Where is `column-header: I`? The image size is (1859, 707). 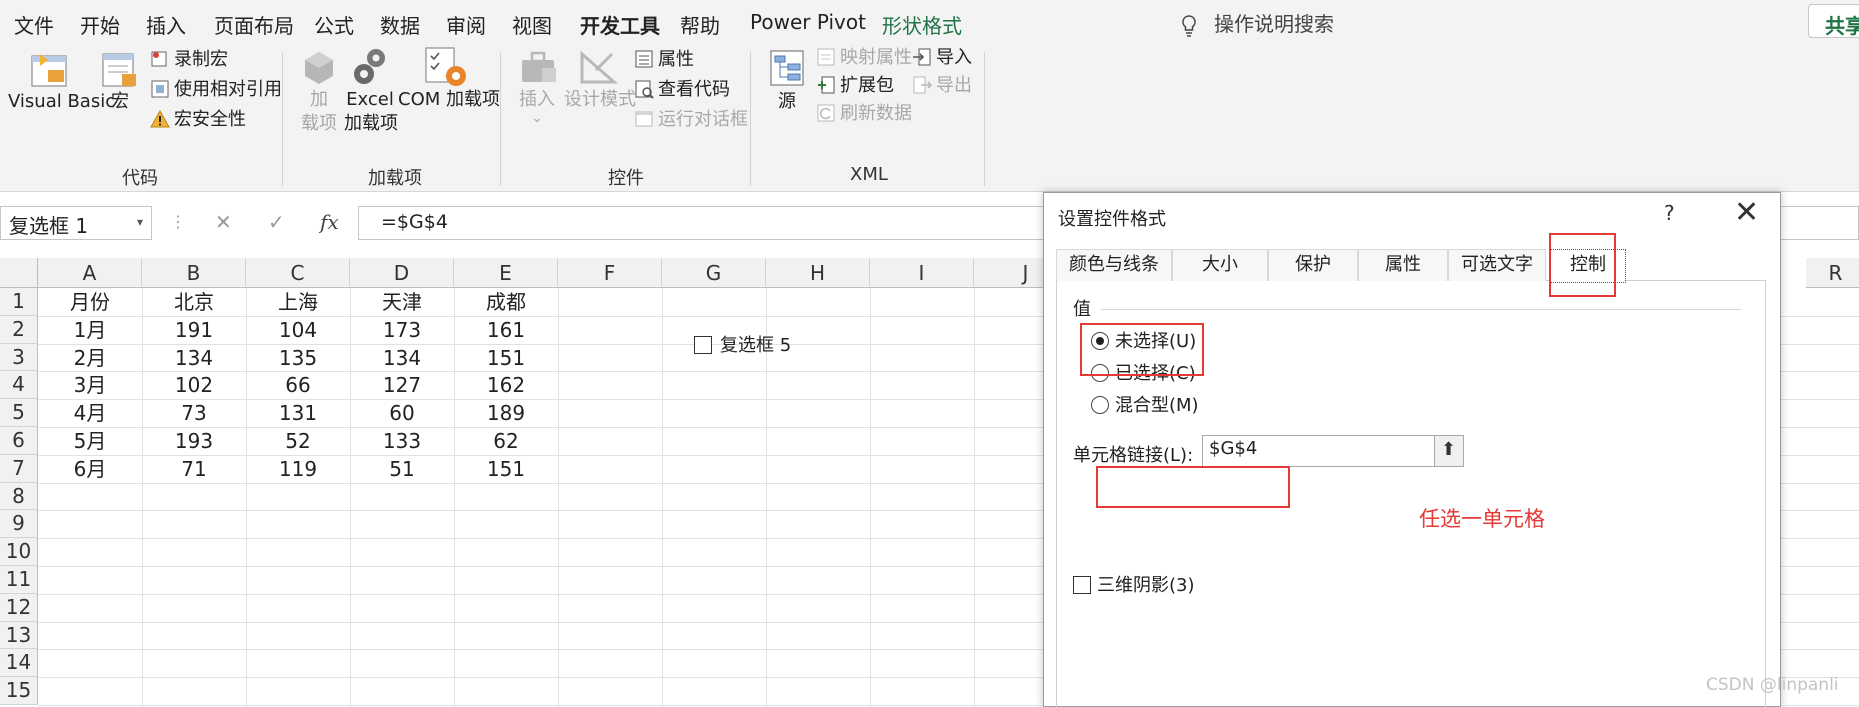
column-header: I is located at coordinates (922, 273).